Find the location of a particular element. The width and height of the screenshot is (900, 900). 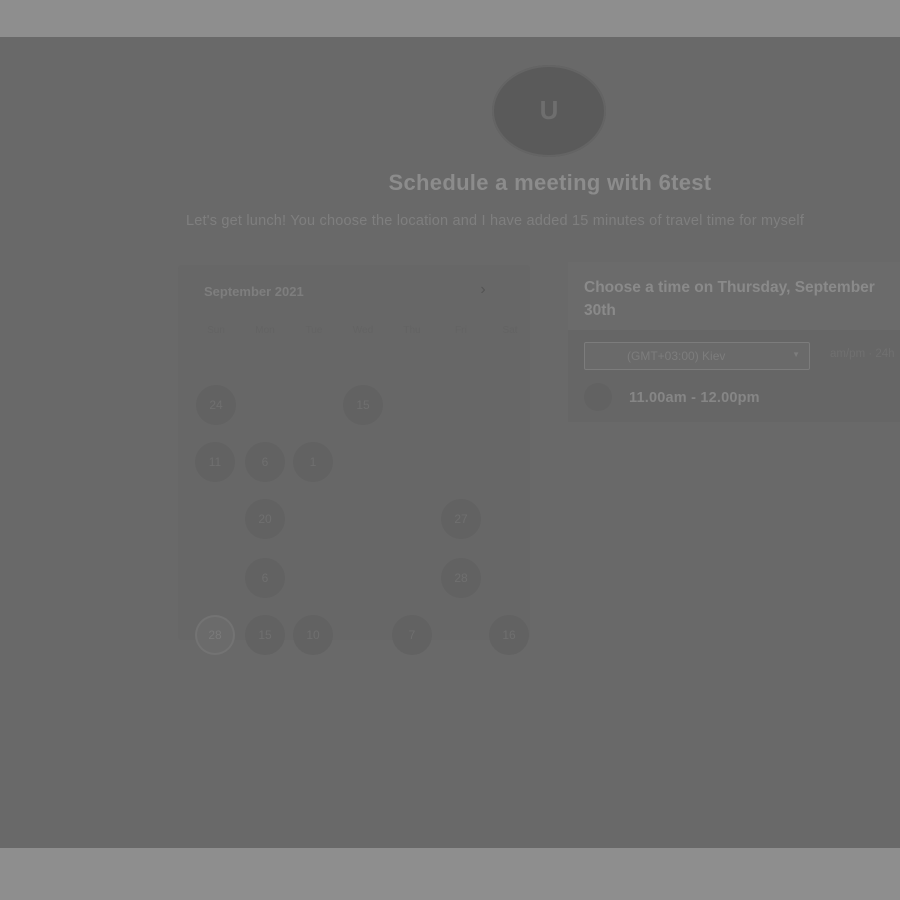

weekday-label: Wed is located at coordinates (363, 330).